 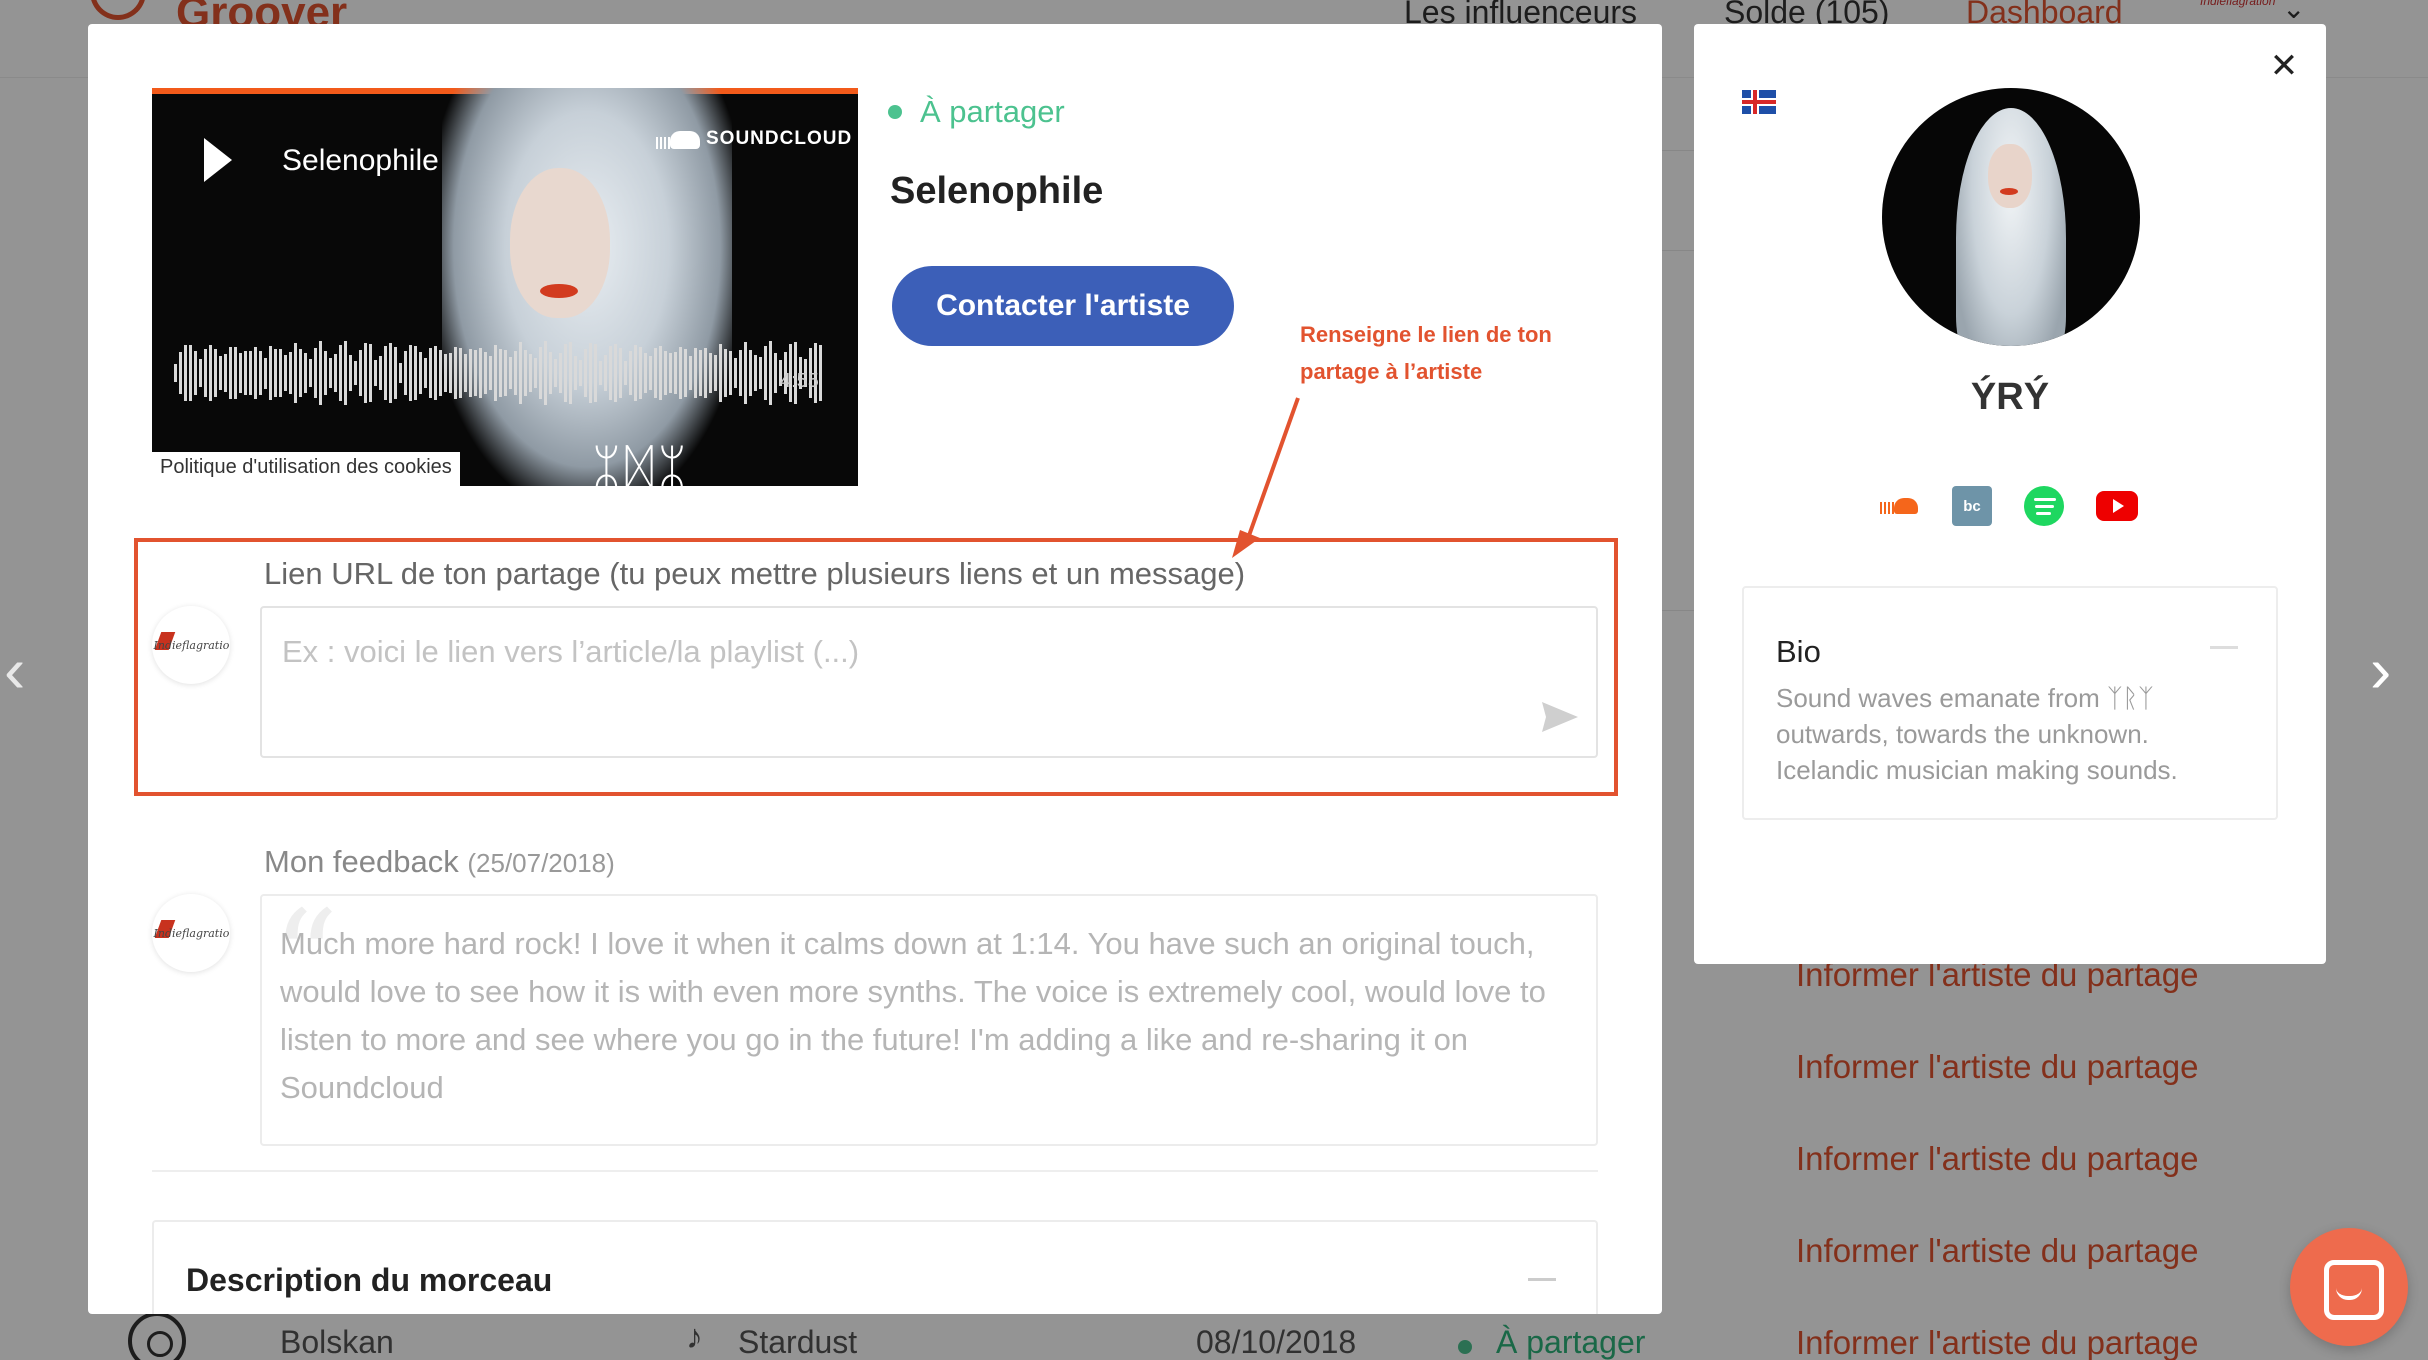 What do you see at coordinates (361, 861) in the screenshot?
I see `feedback-title: Mon feedback` at bounding box center [361, 861].